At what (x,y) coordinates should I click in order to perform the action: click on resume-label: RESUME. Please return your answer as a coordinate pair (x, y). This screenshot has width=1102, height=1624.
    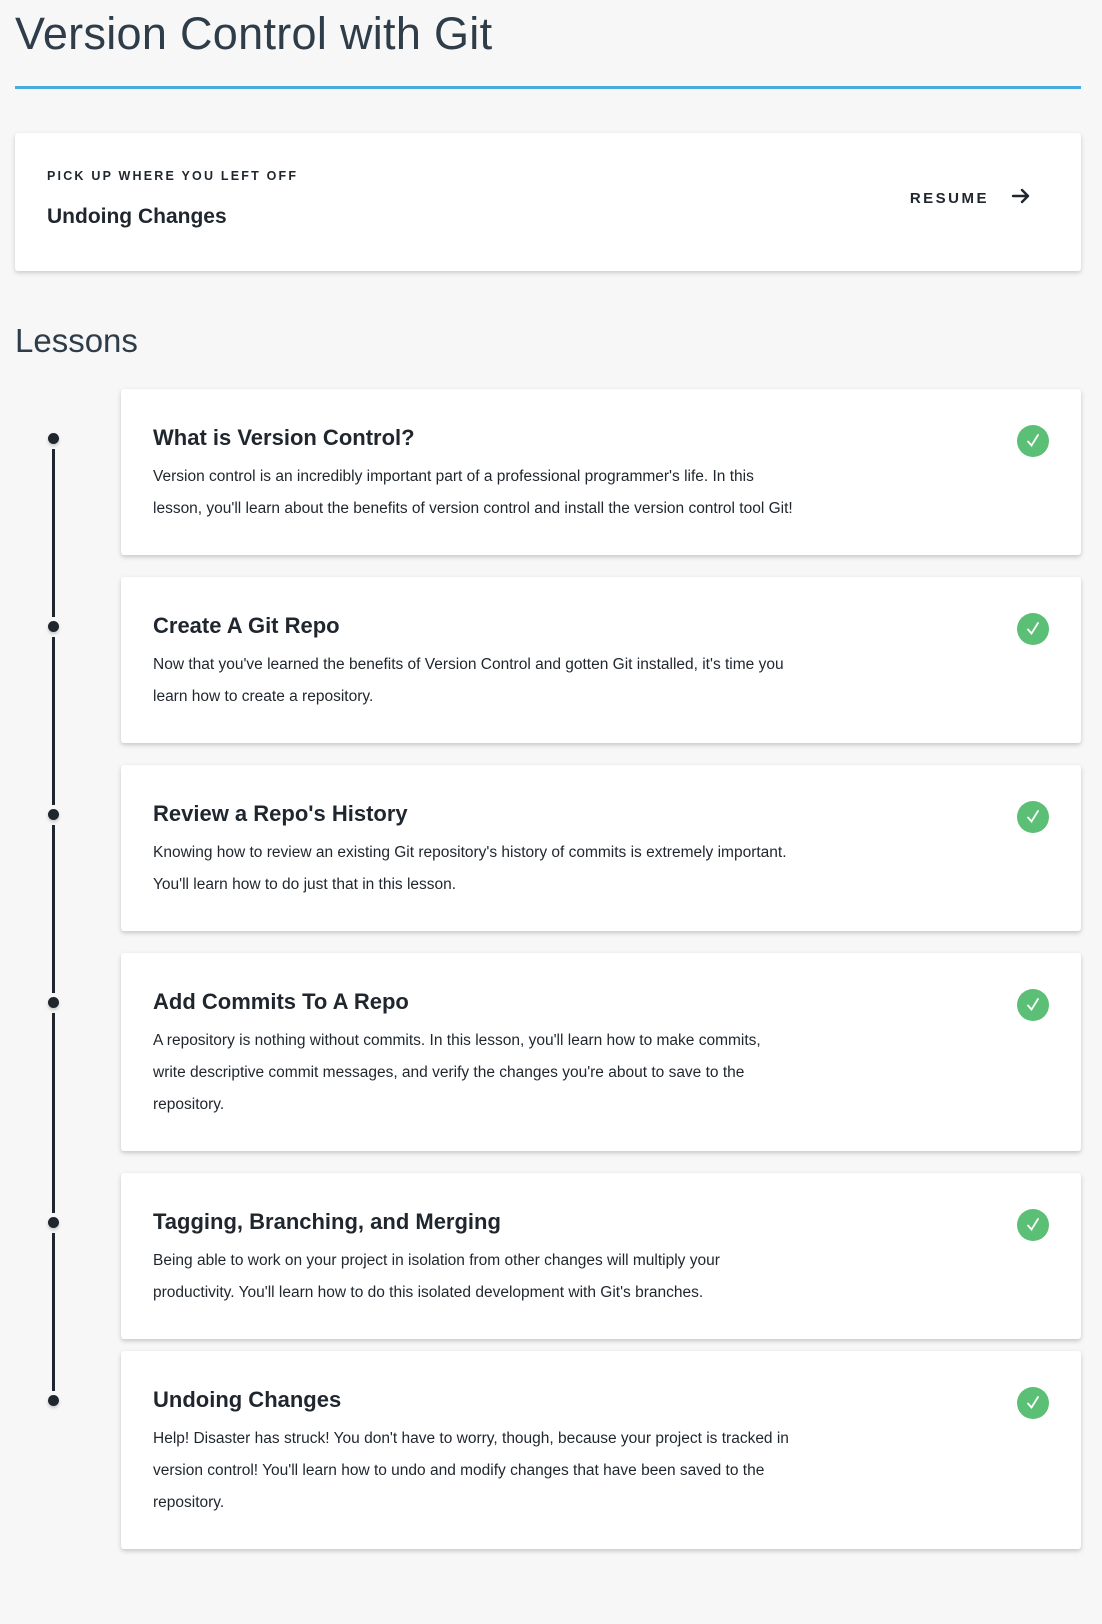
    Looking at the image, I should click on (949, 198).